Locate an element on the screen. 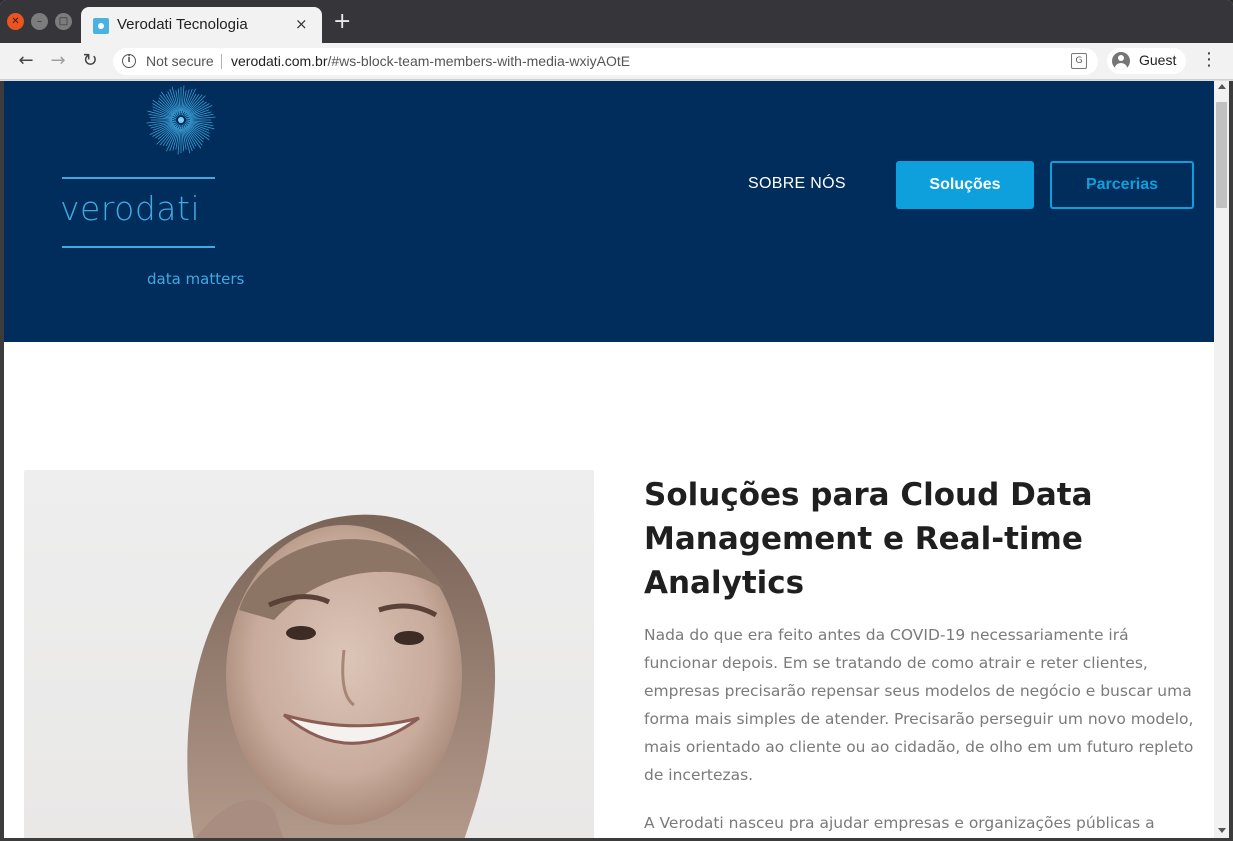 This screenshot has width=1233, height=841. window-minimize-button: – is located at coordinates (39, 21).